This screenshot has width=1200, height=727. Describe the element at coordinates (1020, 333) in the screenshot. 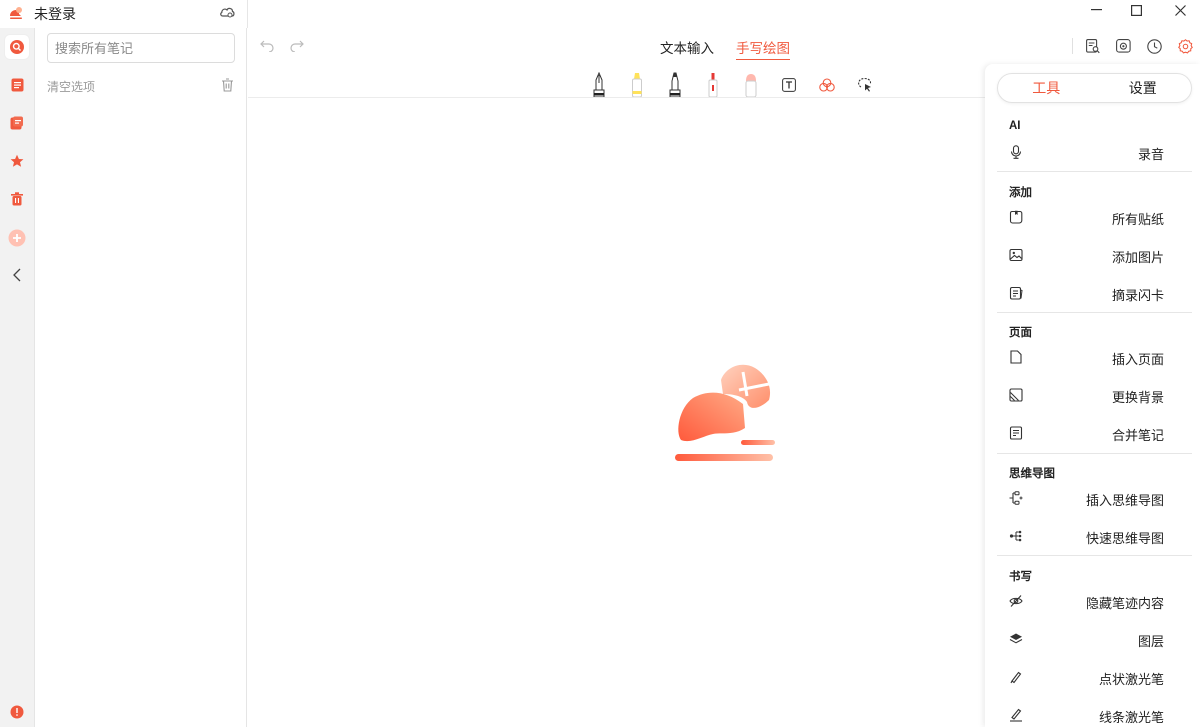

I see `section-title-page: 页面` at that location.